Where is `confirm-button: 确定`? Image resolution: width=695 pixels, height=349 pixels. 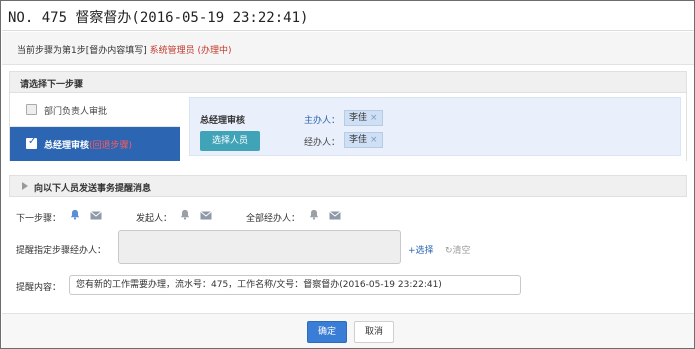 confirm-button: 确定 is located at coordinates (327, 332).